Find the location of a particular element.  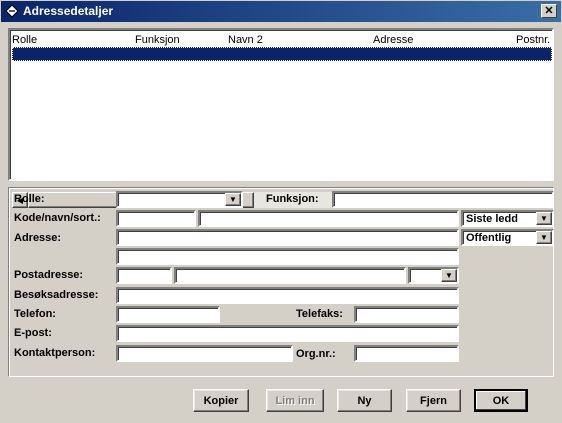

lim-inn-button: Lim inn is located at coordinates (295, 400).